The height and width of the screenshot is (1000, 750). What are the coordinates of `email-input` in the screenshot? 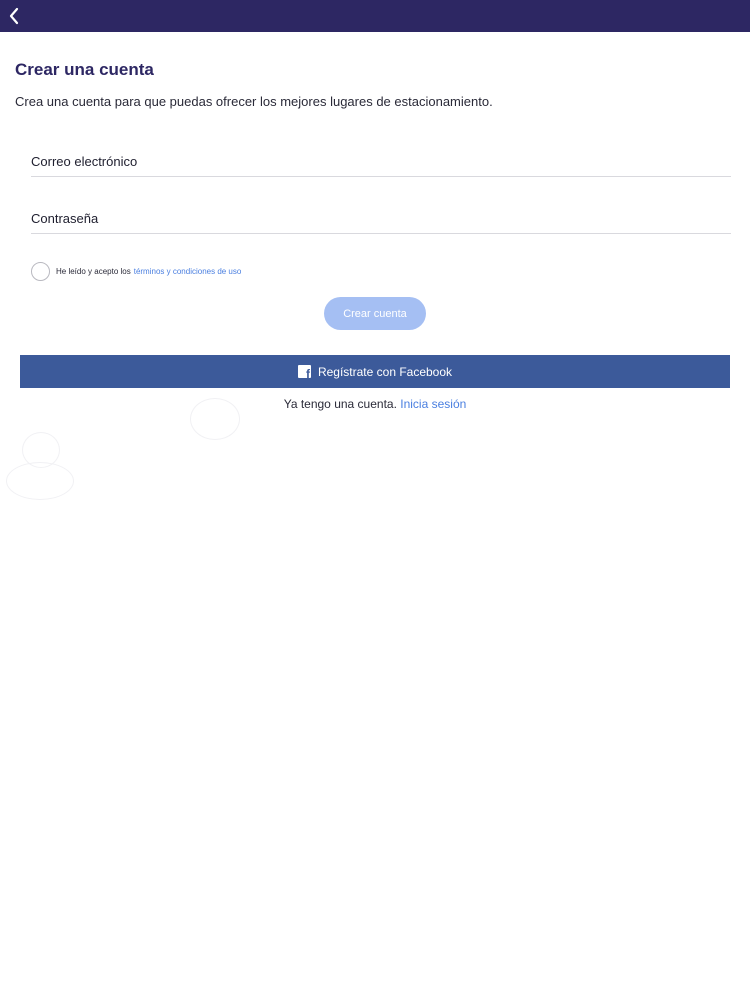 It's located at (381, 161).